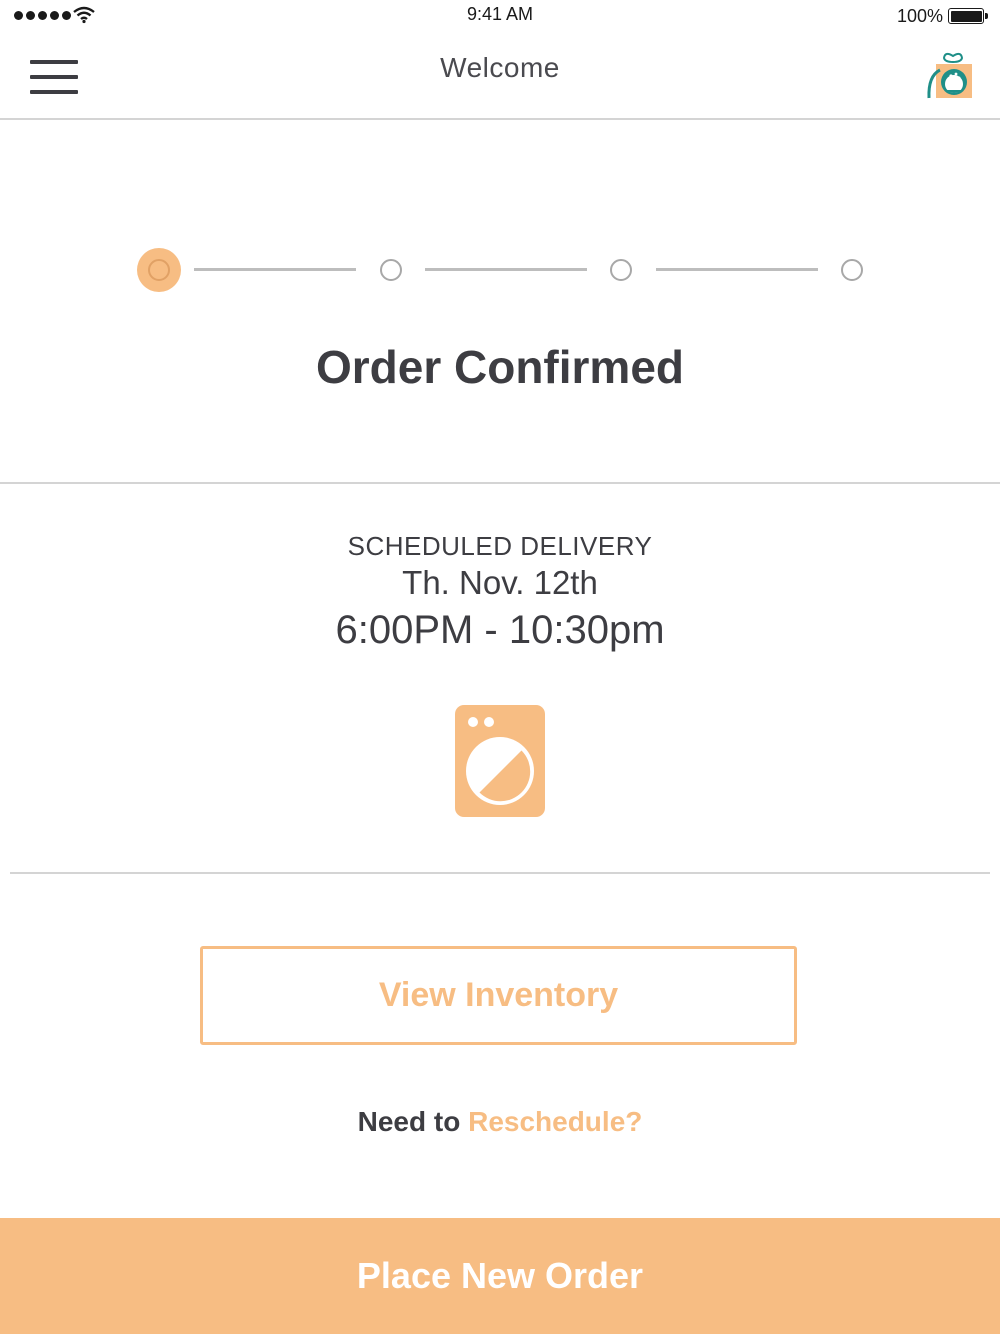  I want to click on laundry-gift-logo-icon, so click(952, 77).